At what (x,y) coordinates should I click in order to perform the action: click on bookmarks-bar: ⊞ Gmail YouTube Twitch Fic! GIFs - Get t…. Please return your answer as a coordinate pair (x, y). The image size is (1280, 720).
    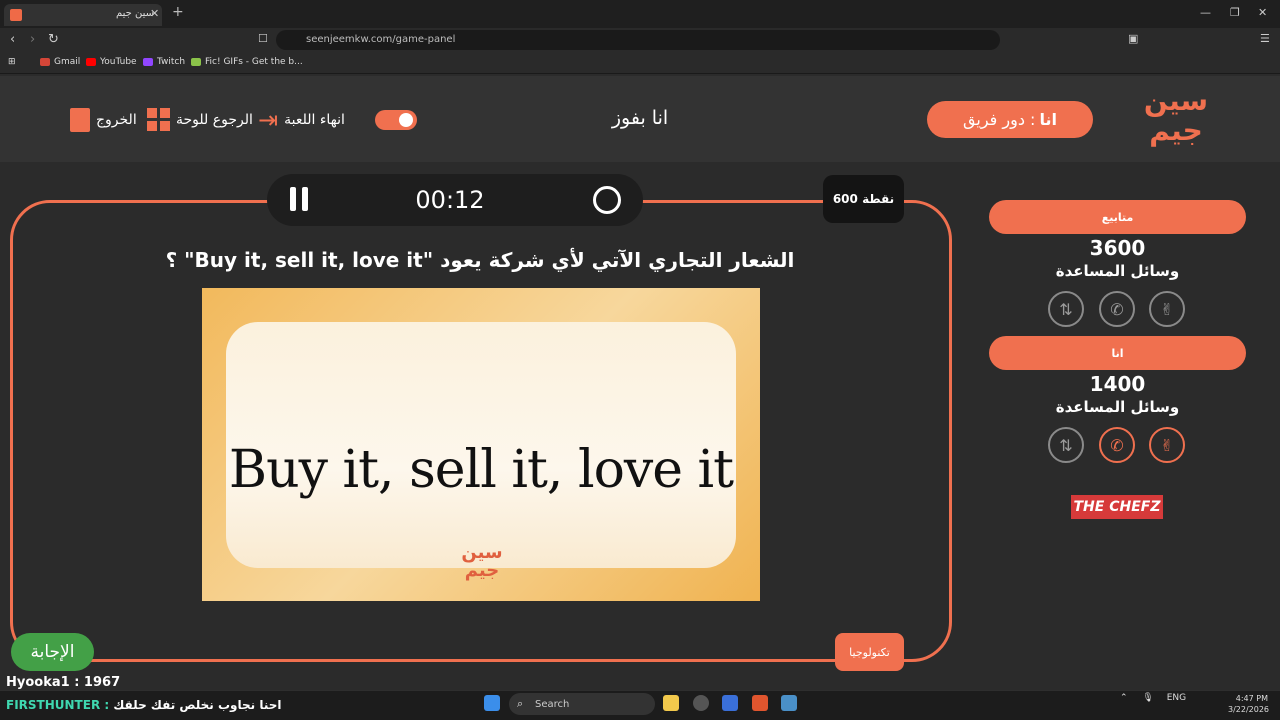
    Looking at the image, I should click on (640, 63).